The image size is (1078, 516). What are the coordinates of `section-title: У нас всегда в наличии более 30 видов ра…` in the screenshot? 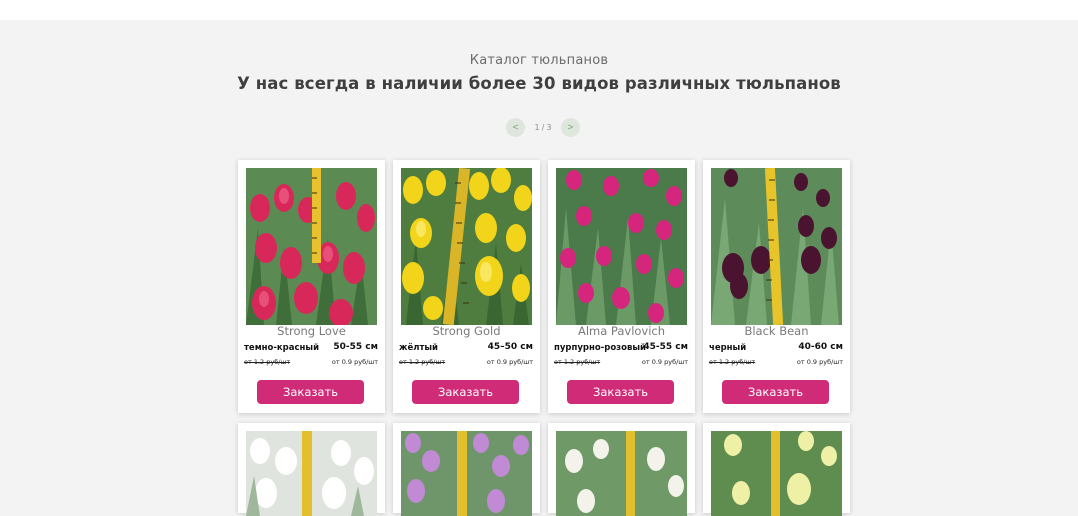 It's located at (539, 83).